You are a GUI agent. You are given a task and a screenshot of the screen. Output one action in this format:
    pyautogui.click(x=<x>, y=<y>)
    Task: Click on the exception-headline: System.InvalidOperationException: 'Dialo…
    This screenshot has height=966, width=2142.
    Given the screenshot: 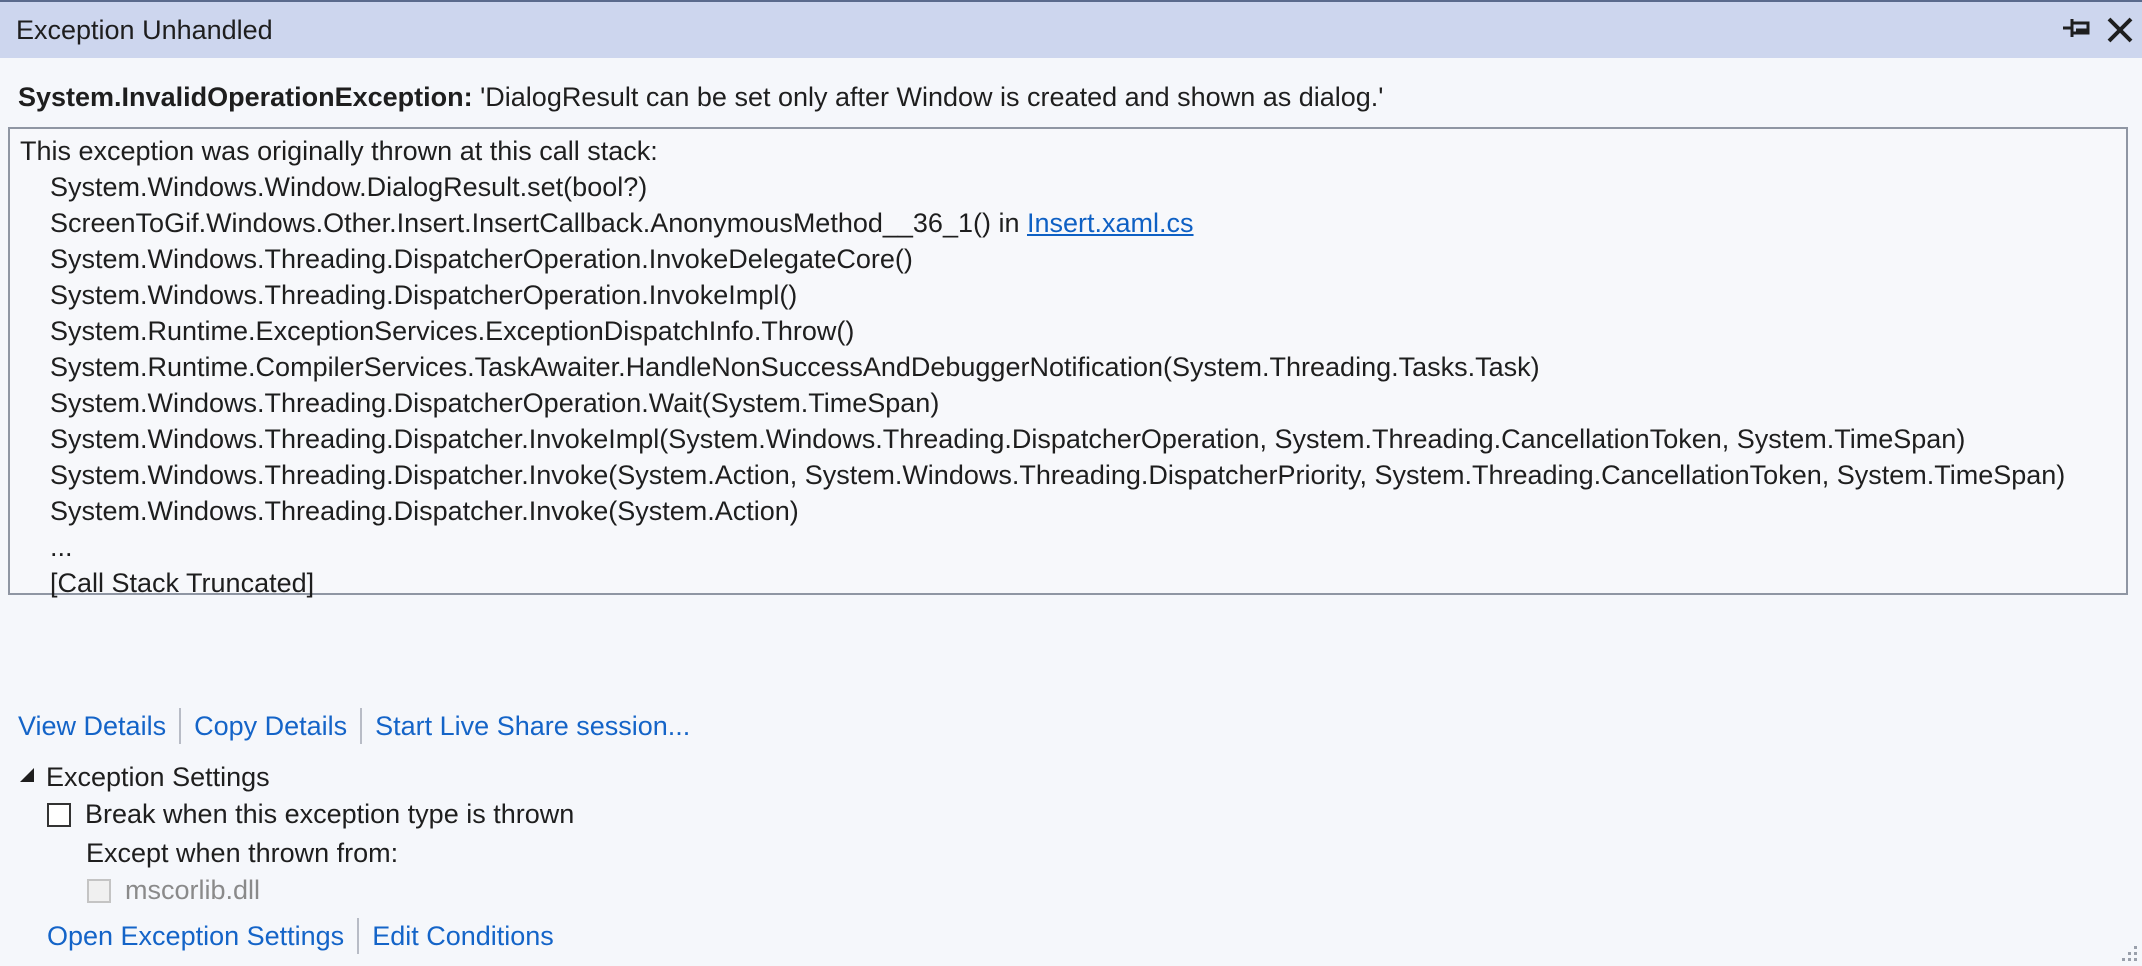 What is the action you would take?
    pyautogui.click(x=700, y=97)
    